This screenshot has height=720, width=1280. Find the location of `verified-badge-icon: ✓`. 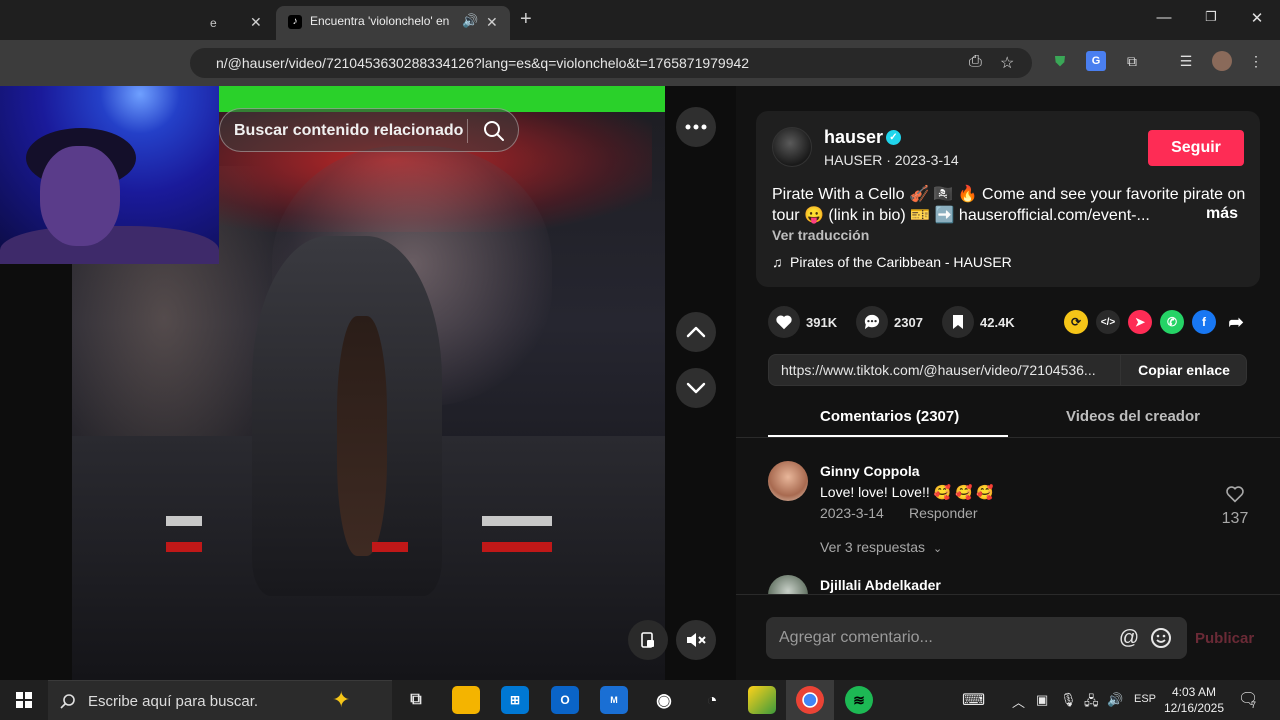

verified-badge-icon: ✓ is located at coordinates (893, 137).